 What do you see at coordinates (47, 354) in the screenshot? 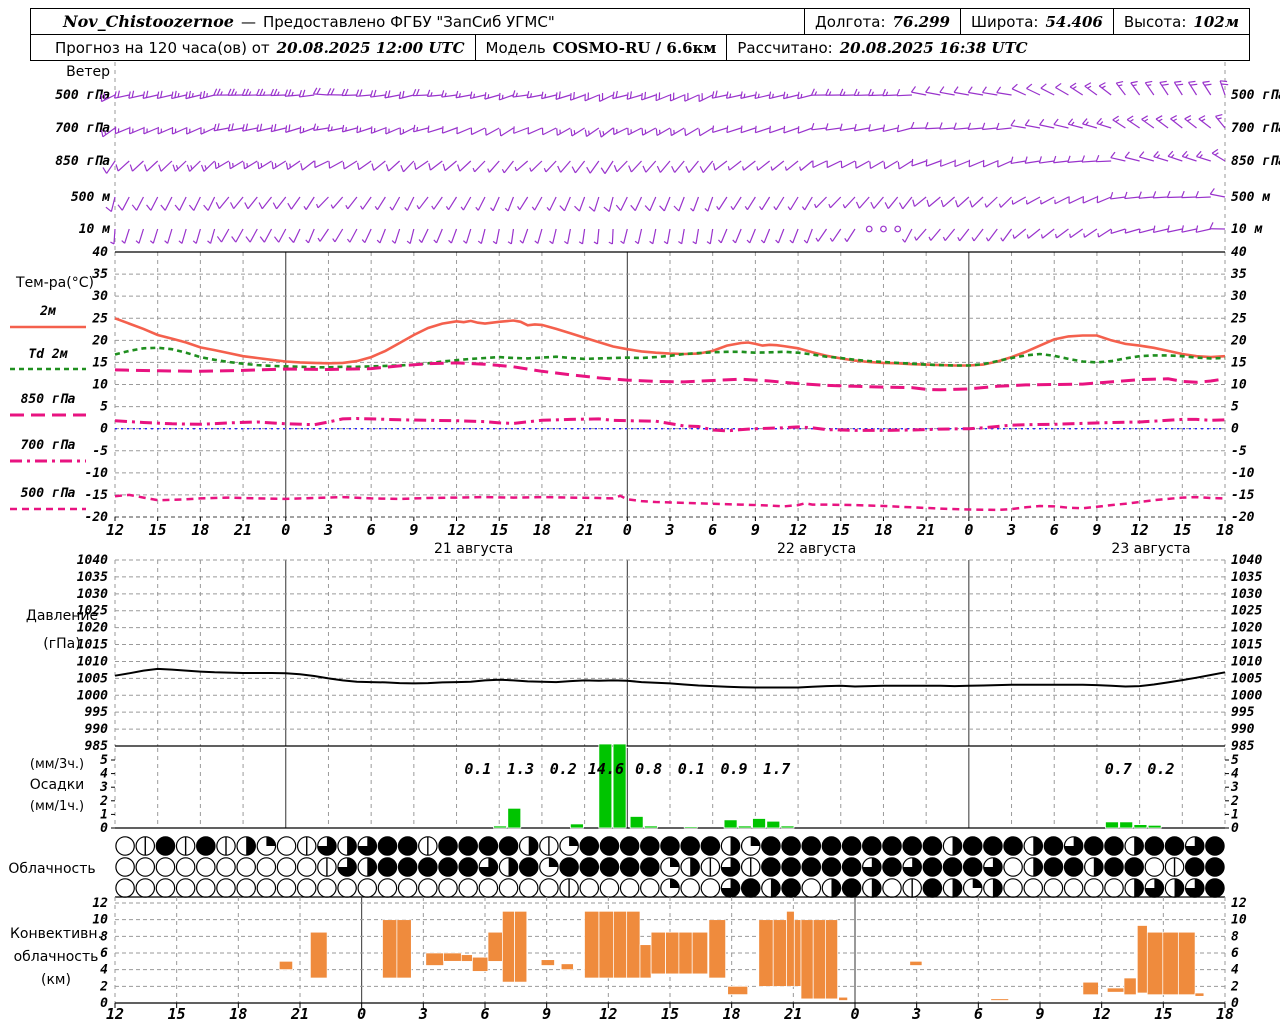
I see `legend-label: Td 2м` at bounding box center [47, 354].